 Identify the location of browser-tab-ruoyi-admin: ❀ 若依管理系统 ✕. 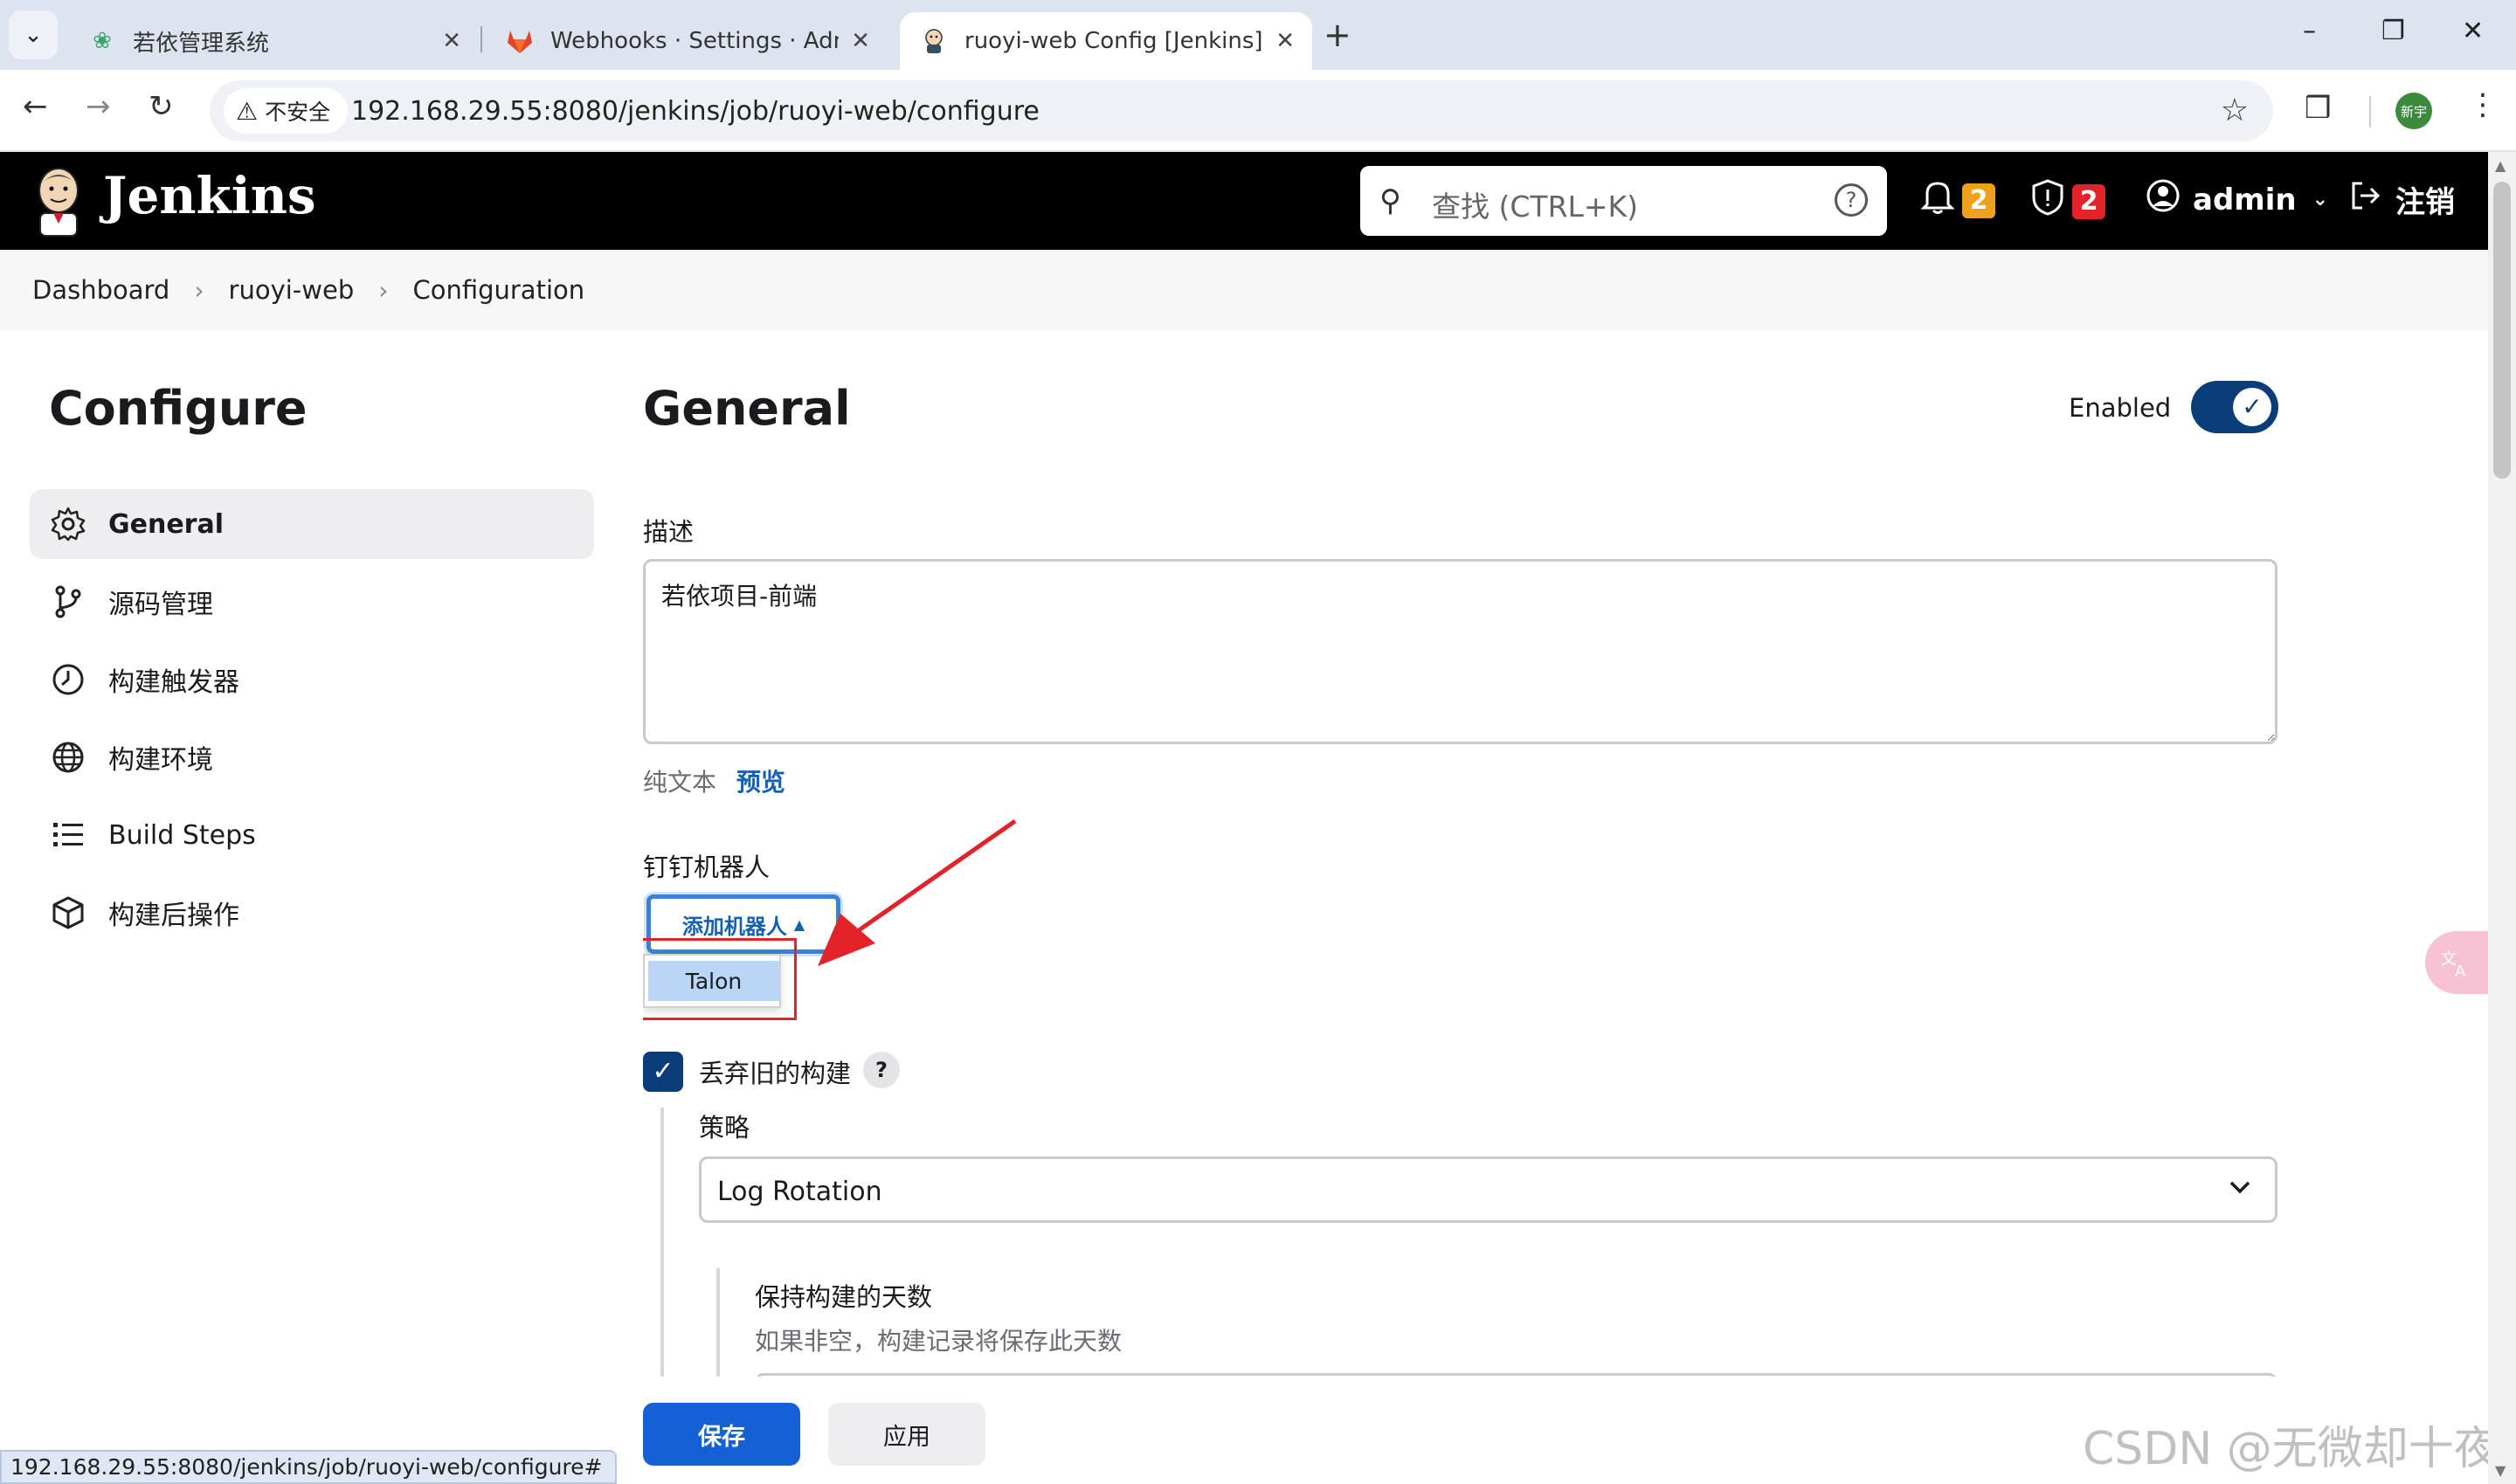
(273, 41).